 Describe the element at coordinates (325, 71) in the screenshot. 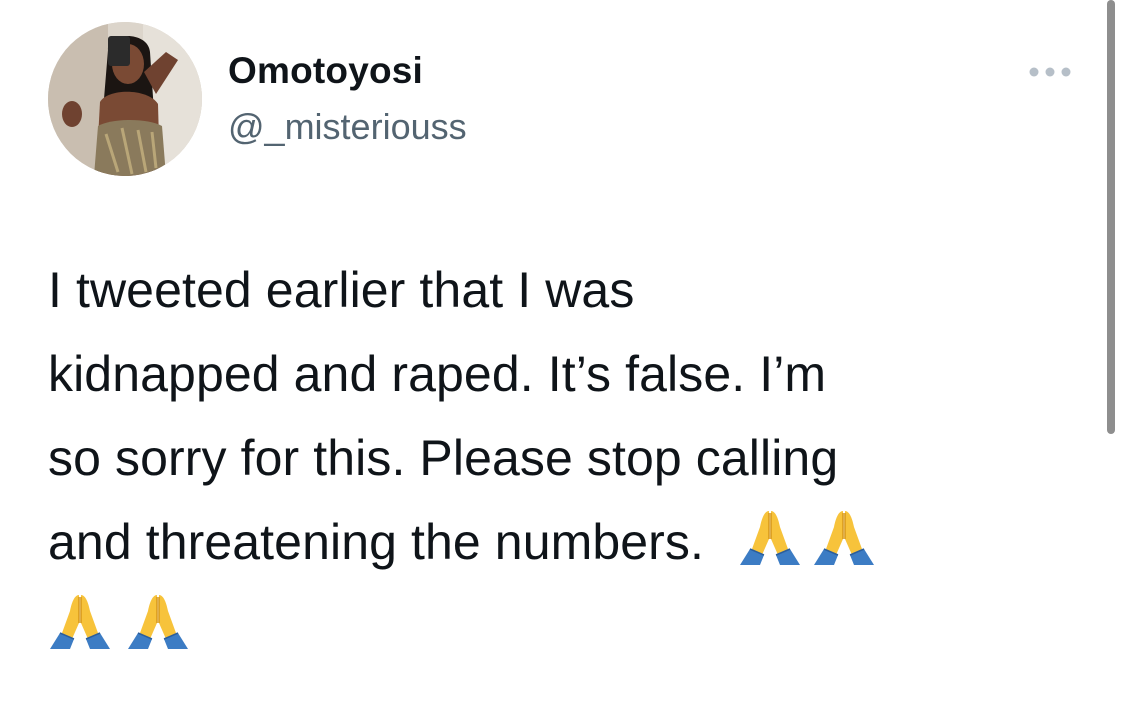

I see `author-display-name: Omotoyosi` at that location.